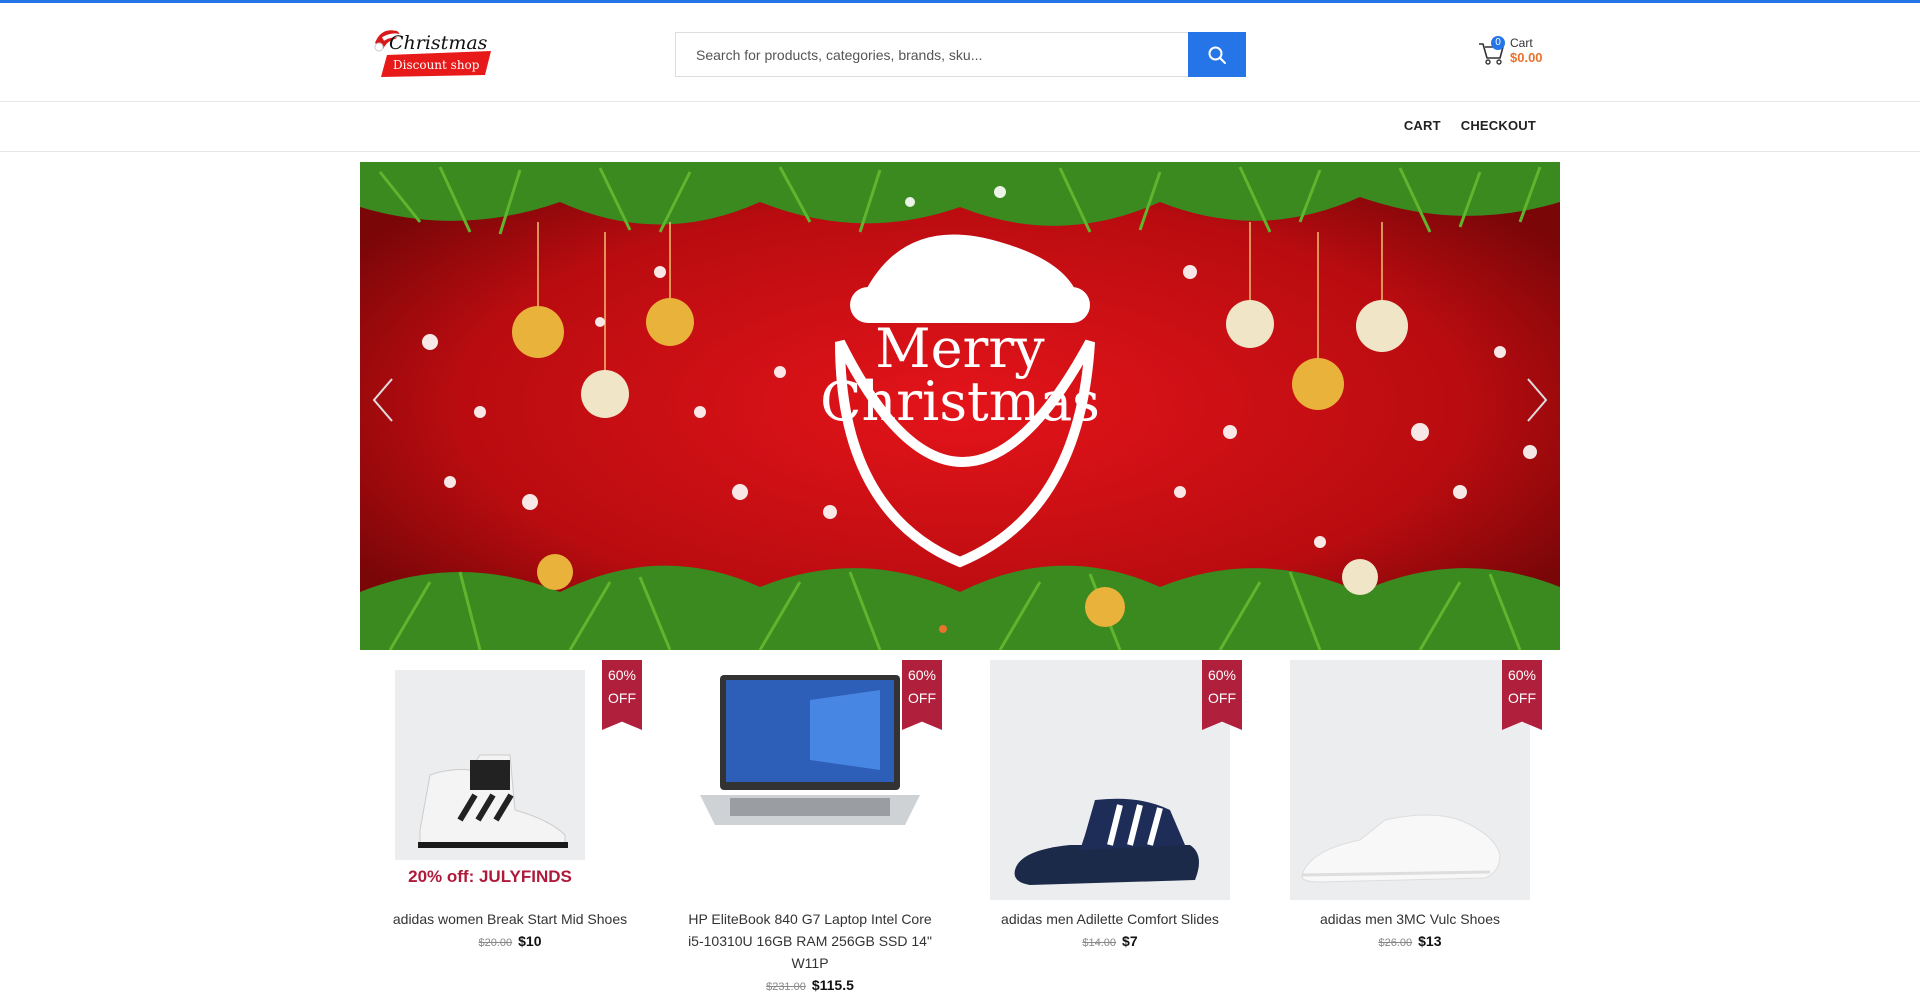  Describe the element at coordinates (1521, 43) in the screenshot. I see `cart-label: Cart` at that location.